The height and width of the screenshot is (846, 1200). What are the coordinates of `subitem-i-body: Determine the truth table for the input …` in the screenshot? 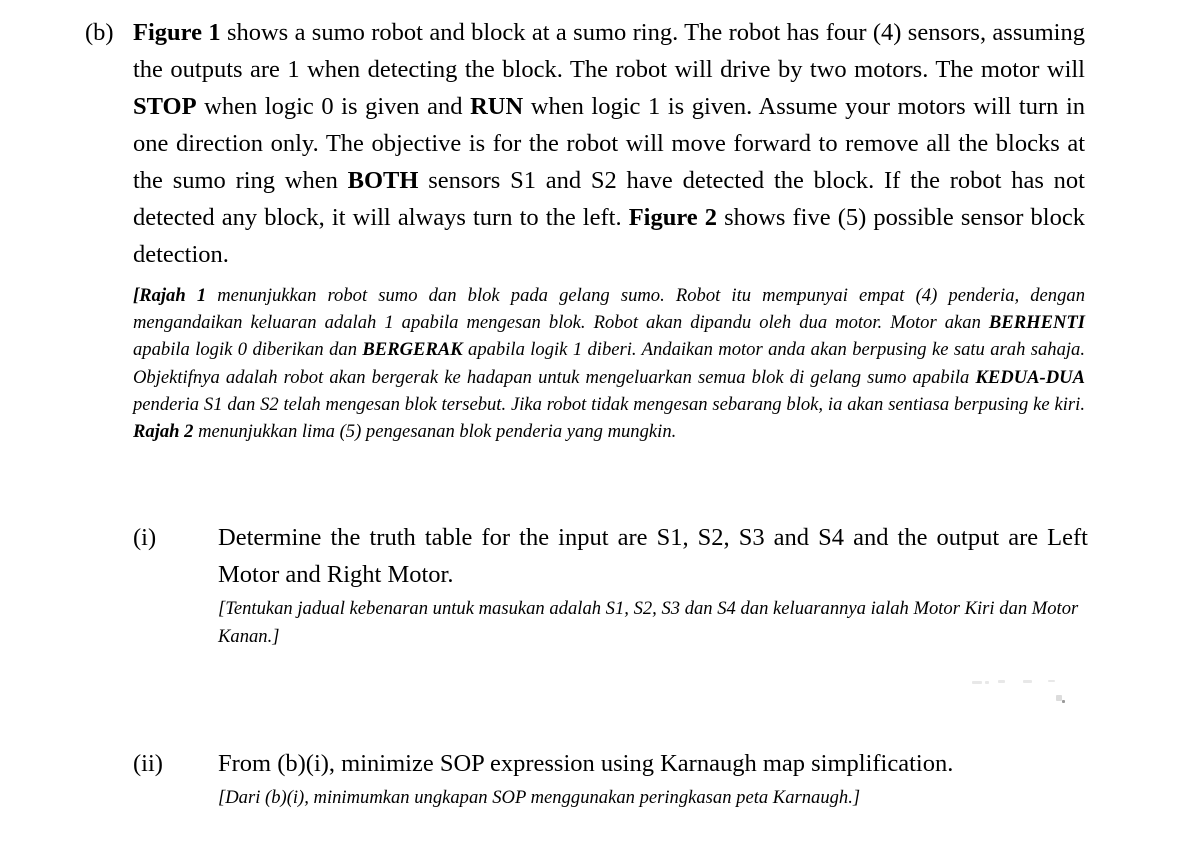 It's located at (653, 585).